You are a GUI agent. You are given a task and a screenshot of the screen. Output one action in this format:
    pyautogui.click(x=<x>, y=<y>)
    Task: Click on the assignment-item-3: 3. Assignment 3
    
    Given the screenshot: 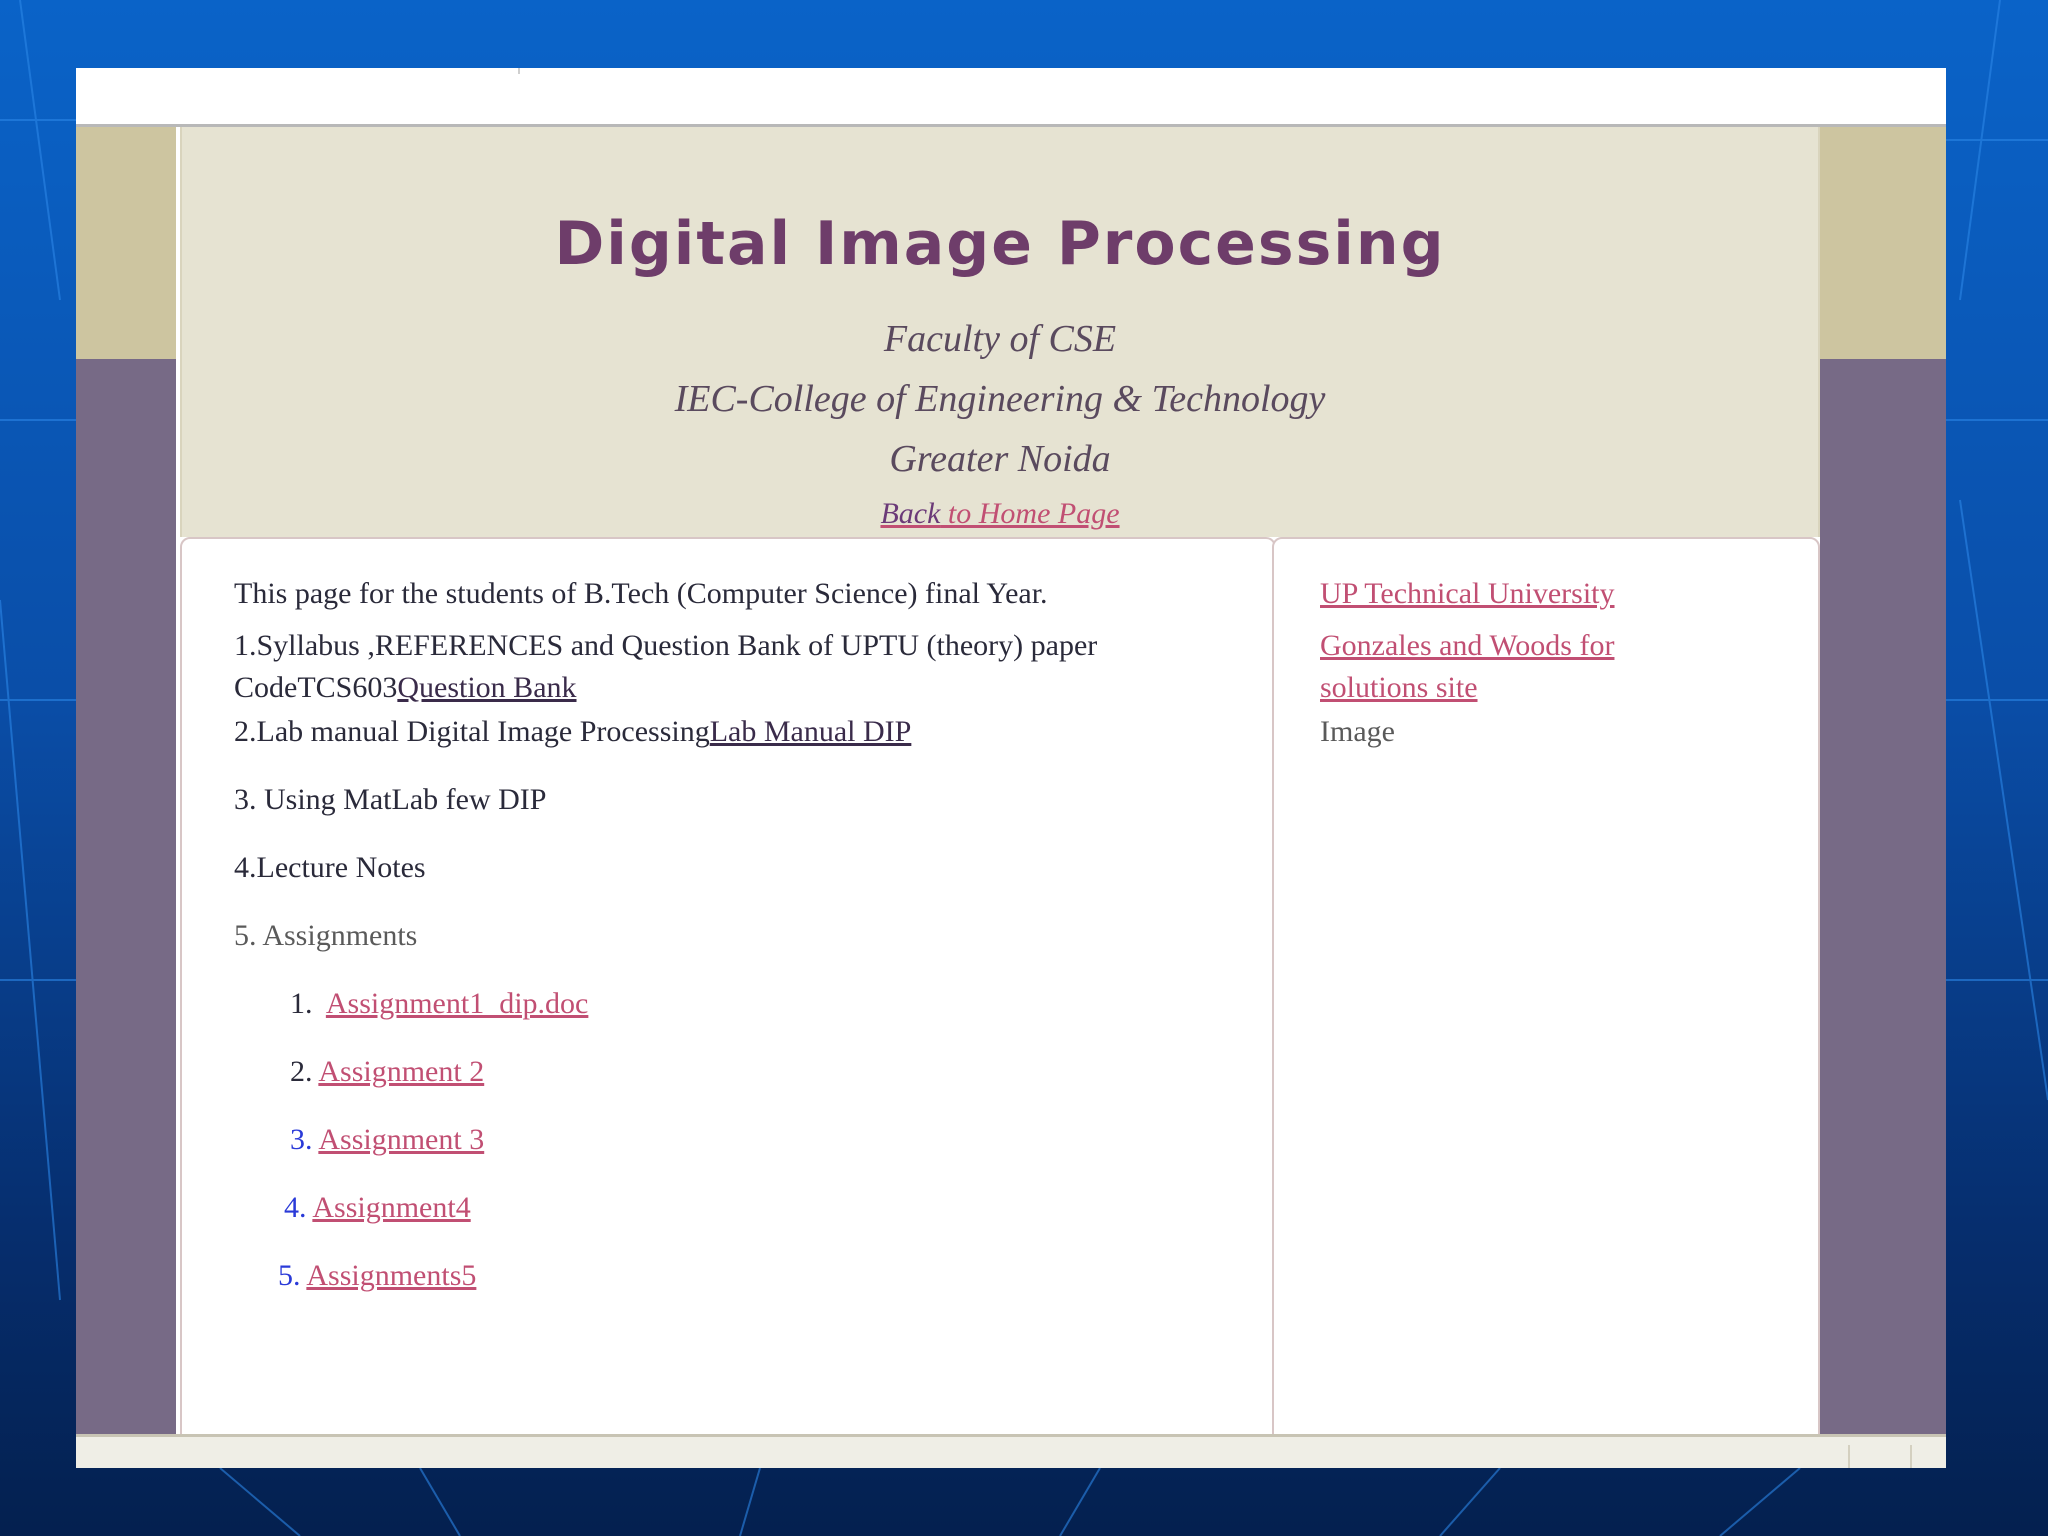 What is the action you would take?
    pyautogui.click(x=387, y=1140)
    